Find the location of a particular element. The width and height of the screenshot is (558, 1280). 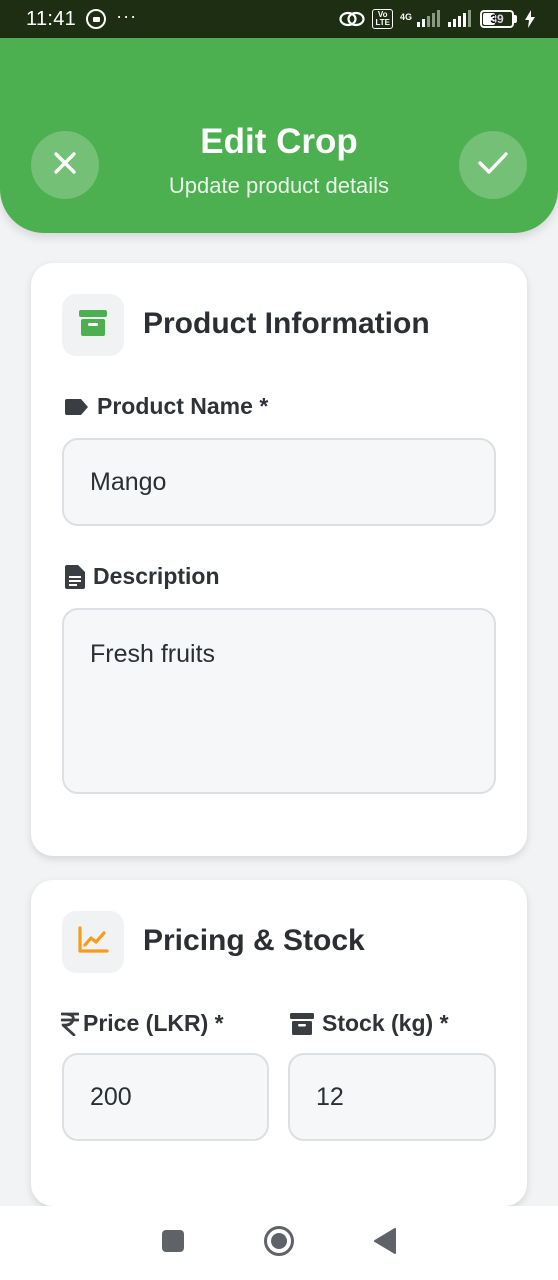

battery-icon: 39 is located at coordinates (498, 19).